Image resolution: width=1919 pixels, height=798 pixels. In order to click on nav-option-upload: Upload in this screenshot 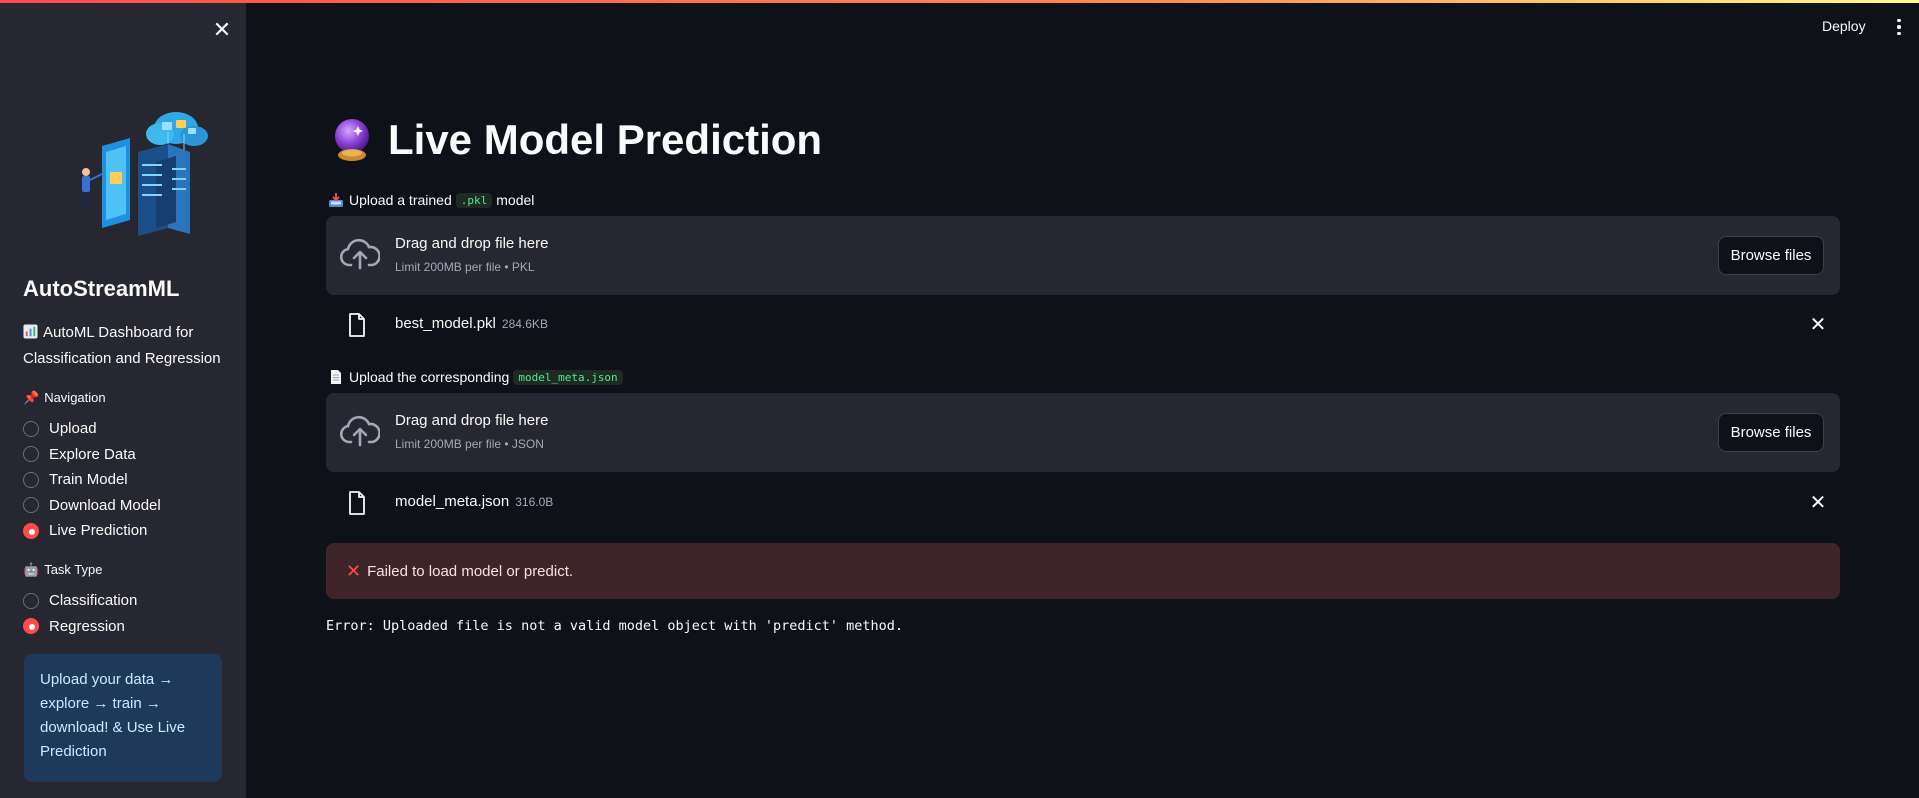, I will do `click(92, 429)`.